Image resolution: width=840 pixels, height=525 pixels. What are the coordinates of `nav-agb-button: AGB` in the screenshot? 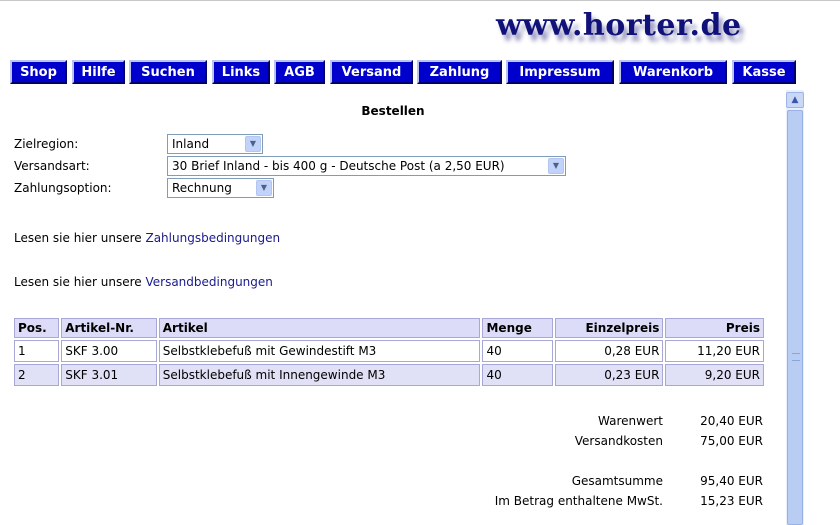 It's located at (299, 72).